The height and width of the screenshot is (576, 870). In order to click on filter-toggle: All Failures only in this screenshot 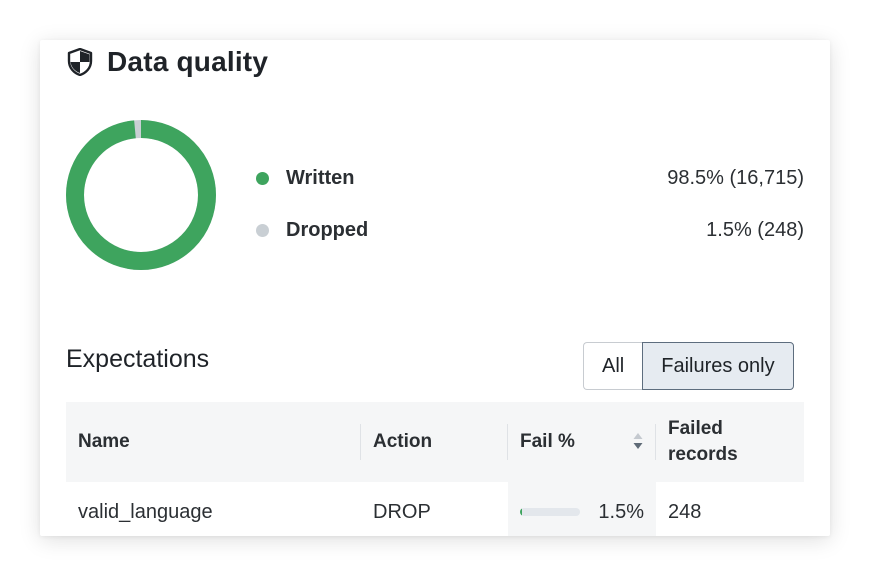, I will do `click(688, 366)`.